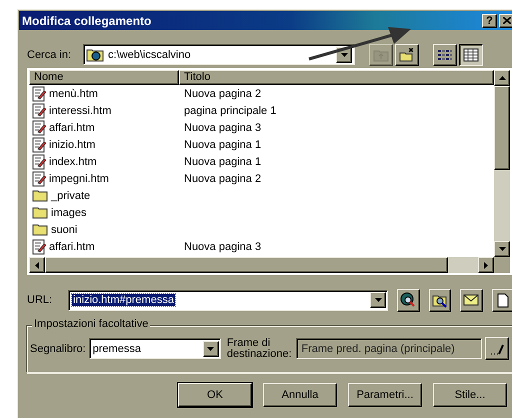  What do you see at coordinates (489, 21) in the screenshot?
I see `help-button: ?` at bounding box center [489, 21].